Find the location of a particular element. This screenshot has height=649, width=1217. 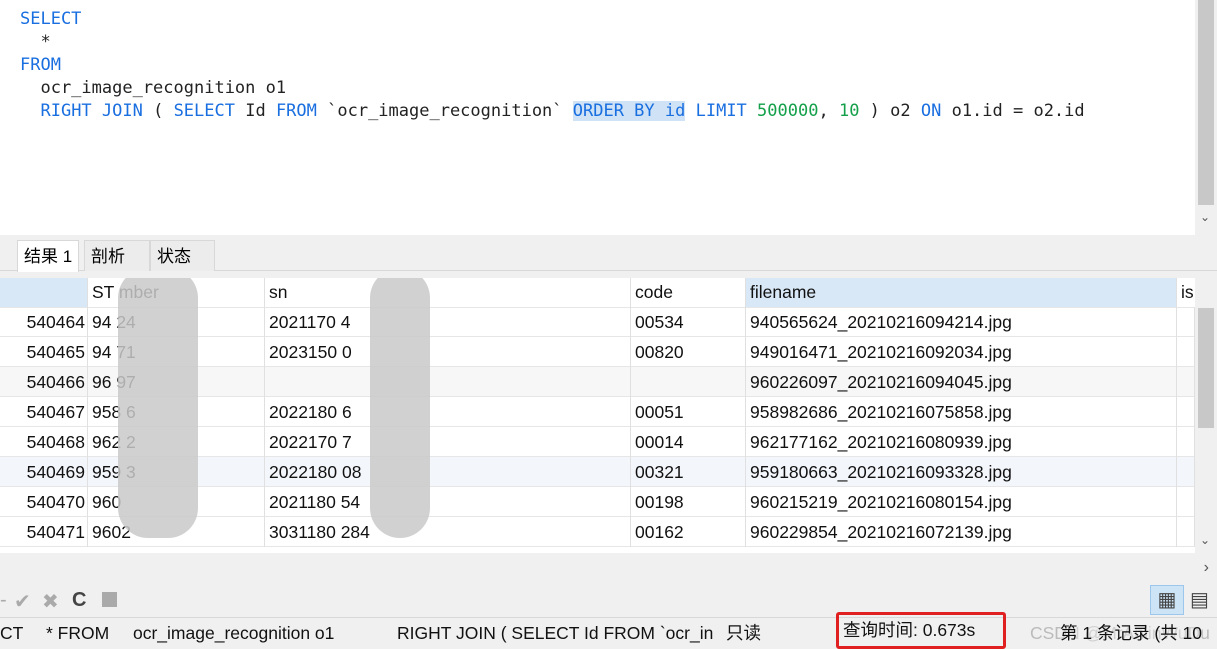

column-header: filename is located at coordinates (961, 292).